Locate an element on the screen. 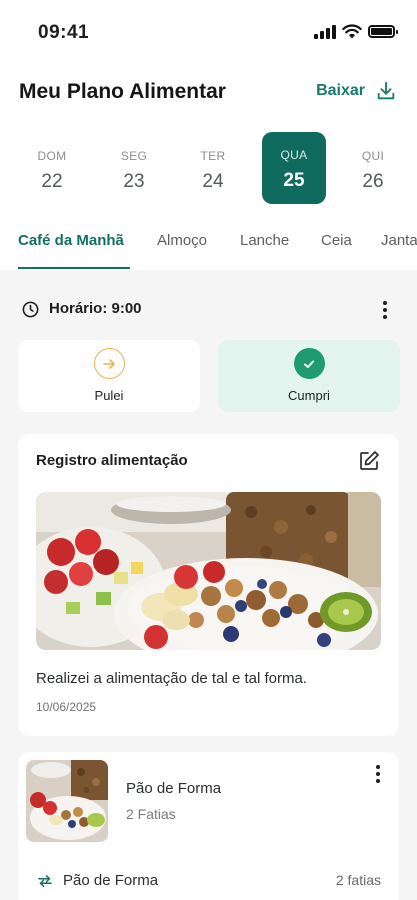  day-qui: QUI 26 is located at coordinates (373, 168).